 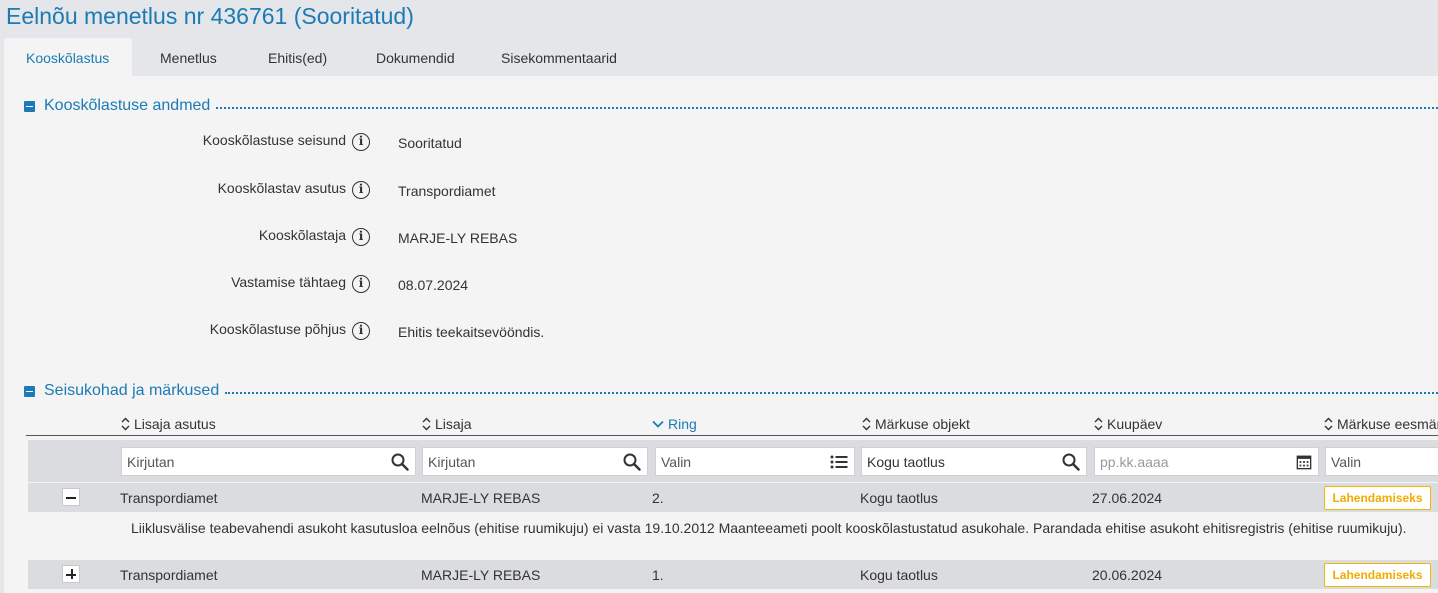 I want to click on cell-kuupaev: 20.06.2024, so click(x=1127, y=575).